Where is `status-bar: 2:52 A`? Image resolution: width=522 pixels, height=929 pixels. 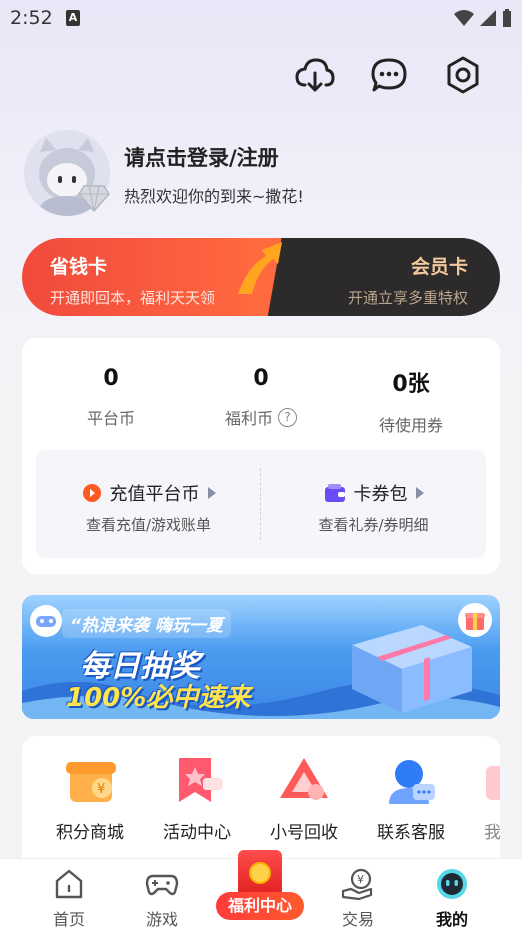 status-bar: 2:52 A is located at coordinates (261, 18).